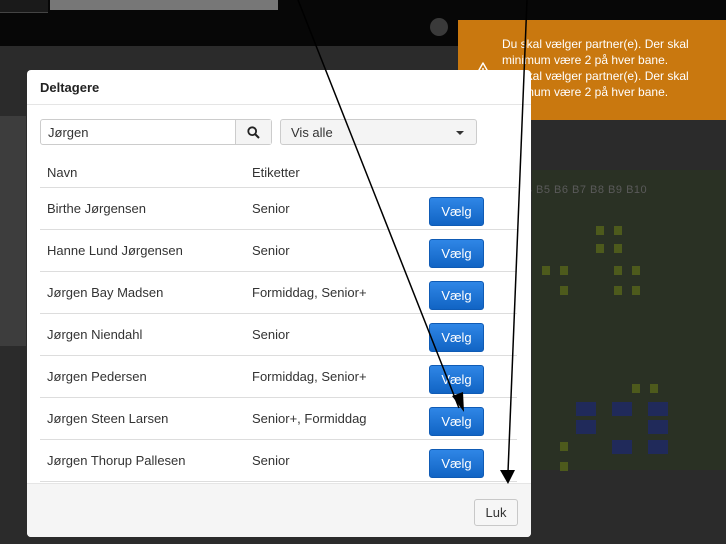 The height and width of the screenshot is (544, 726). I want to click on filter-selected-value: Vis alle, so click(312, 132).